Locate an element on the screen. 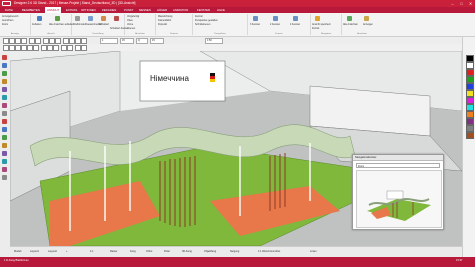  ribbon-button-anzeigebereich: Anzeigebereich is located at coordinates (10, 16).